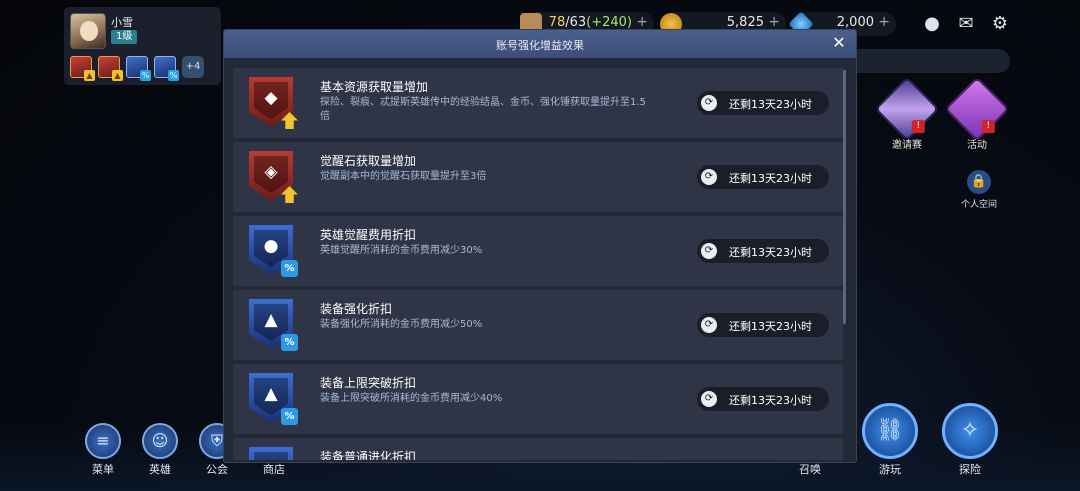 The width and height of the screenshot is (1080, 491). I want to click on nav-shop: 商店, so click(274, 469).